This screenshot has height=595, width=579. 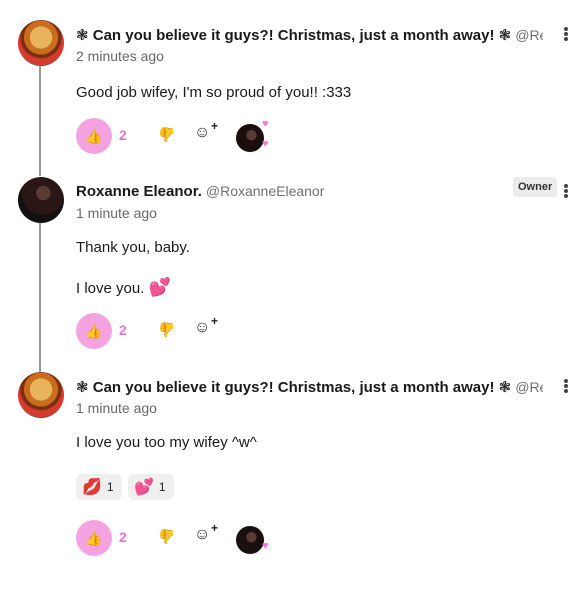 What do you see at coordinates (133, 247) in the screenshot?
I see `comment-text: Thank you, baby.` at bounding box center [133, 247].